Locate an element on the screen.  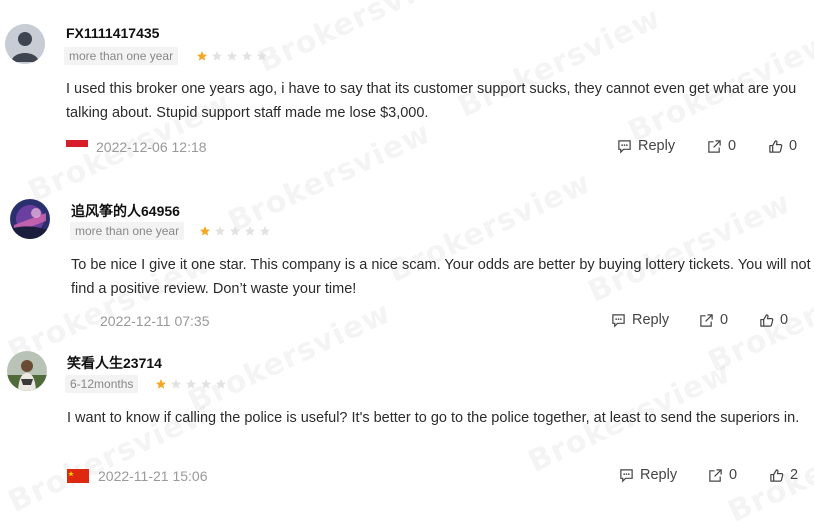
like-button: 2 is located at coordinates (783, 475).